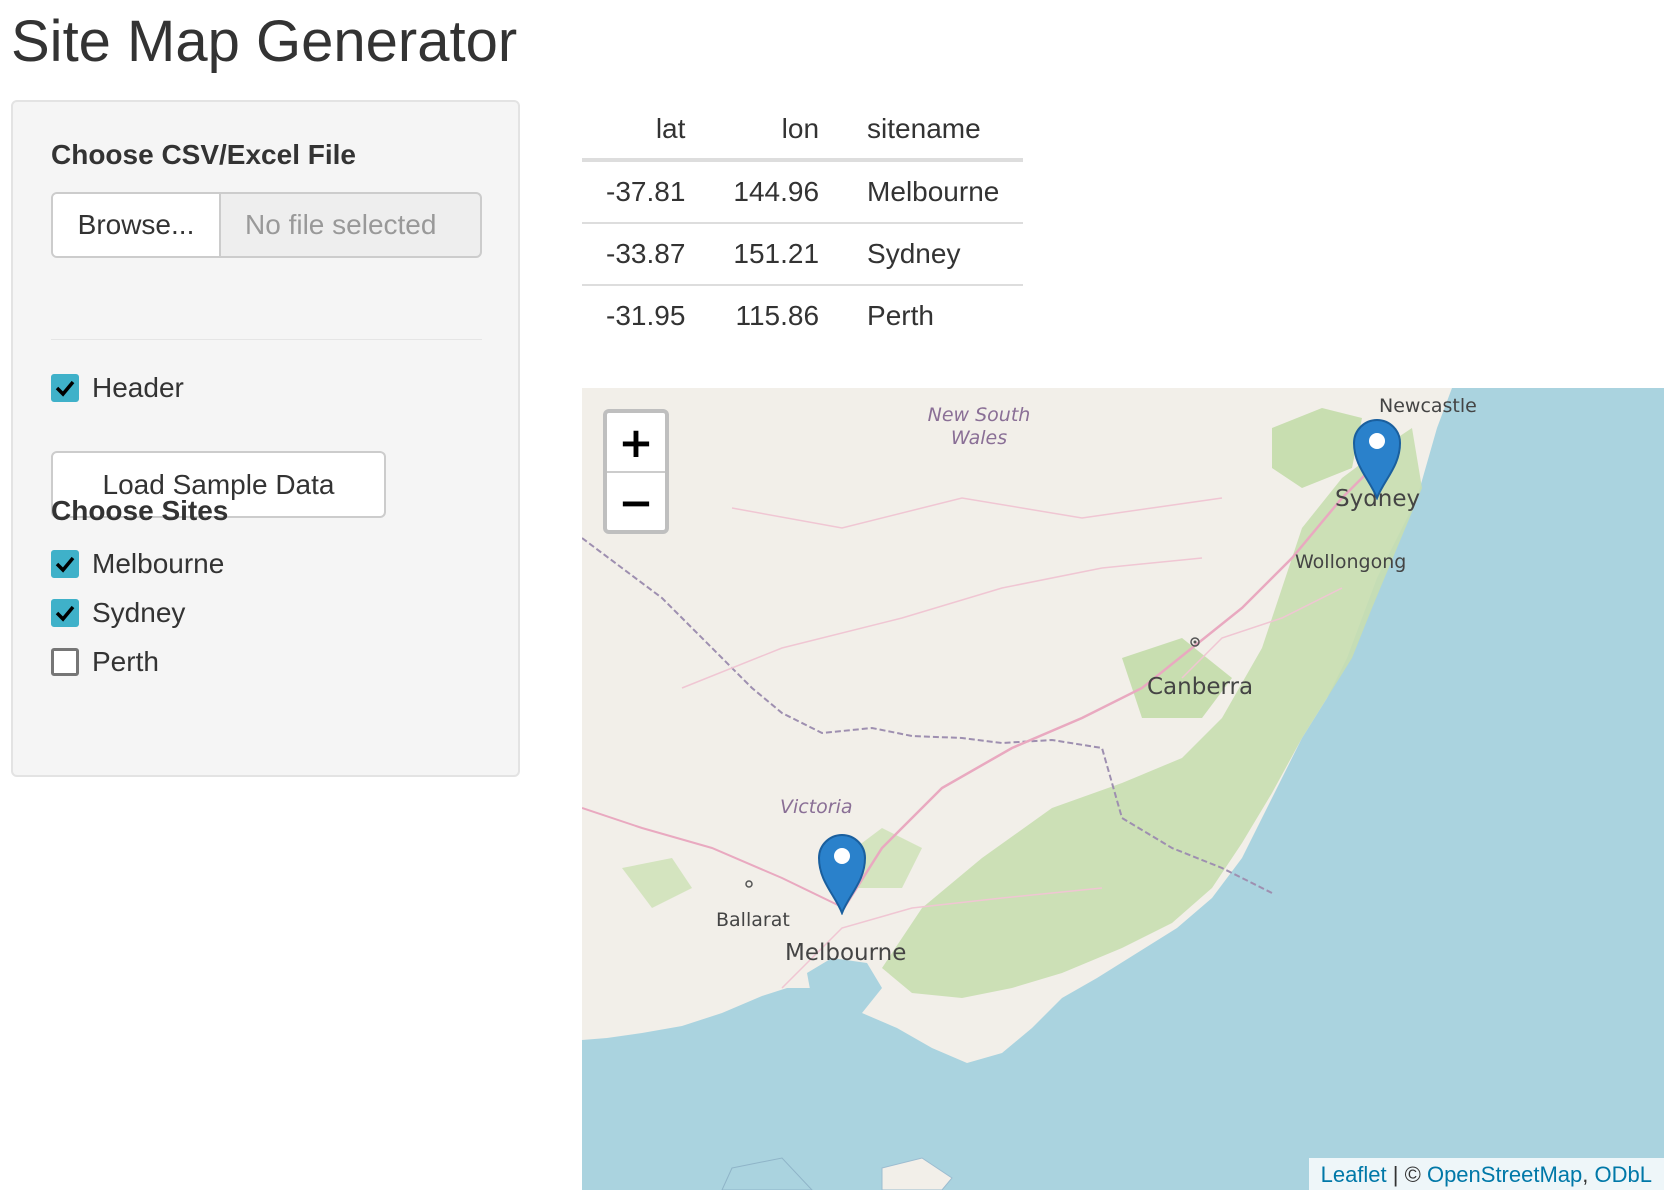 The height and width of the screenshot is (1192, 1672). What do you see at coordinates (776, 131) in the screenshot?
I see `column-header-lon: lon` at bounding box center [776, 131].